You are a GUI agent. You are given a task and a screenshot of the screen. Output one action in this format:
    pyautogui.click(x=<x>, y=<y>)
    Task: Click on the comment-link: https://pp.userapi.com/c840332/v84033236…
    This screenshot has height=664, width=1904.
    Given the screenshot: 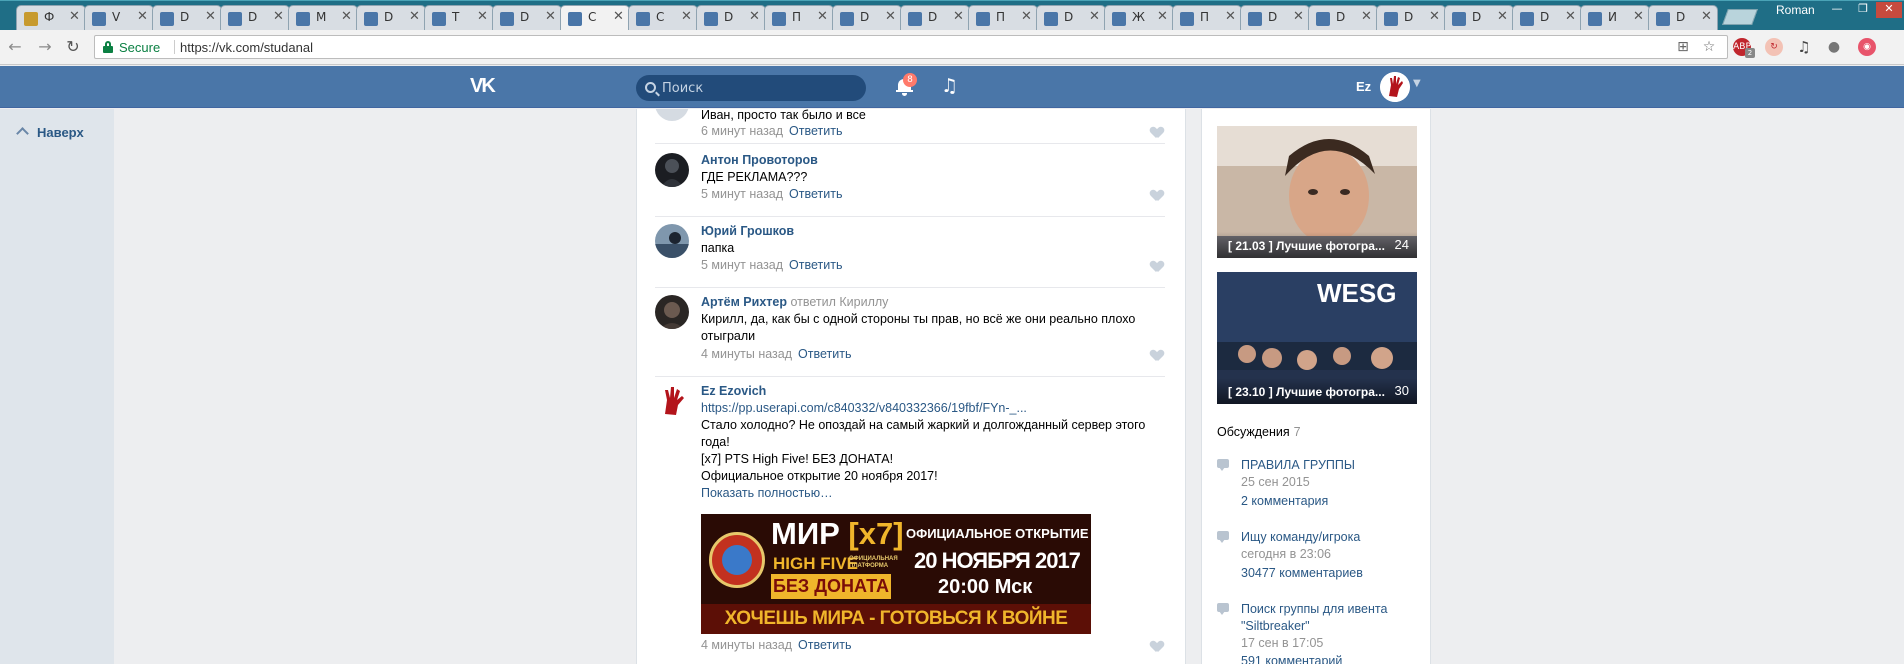 What is the action you would take?
    pyautogui.click(x=931, y=408)
    